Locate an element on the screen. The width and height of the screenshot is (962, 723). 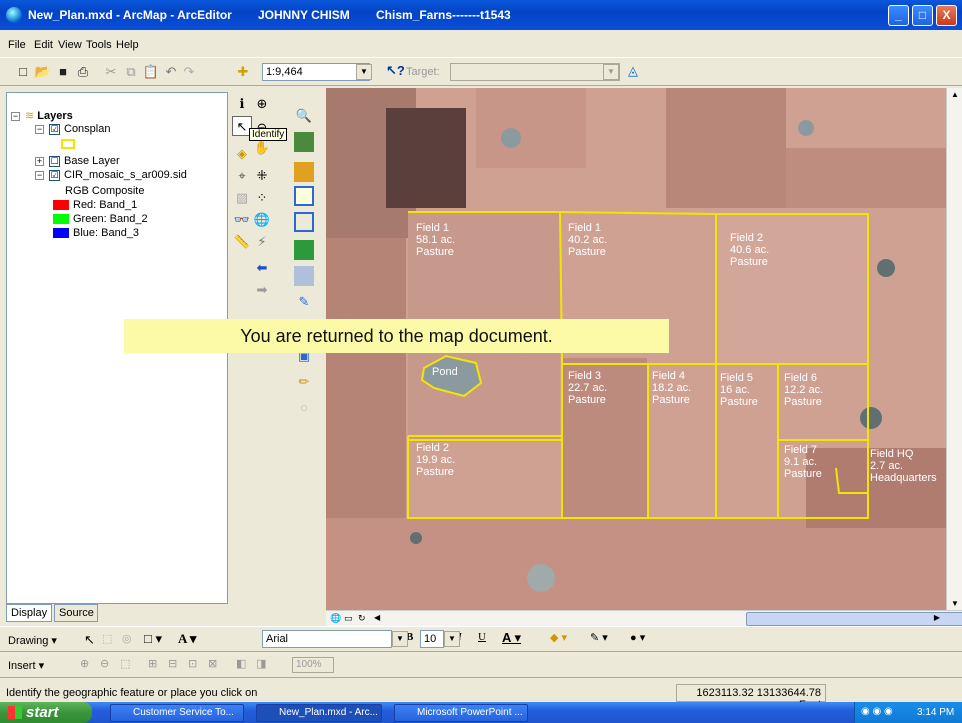
zoom-out-layout-icon: ⊖ is located at coordinates (104, 663).